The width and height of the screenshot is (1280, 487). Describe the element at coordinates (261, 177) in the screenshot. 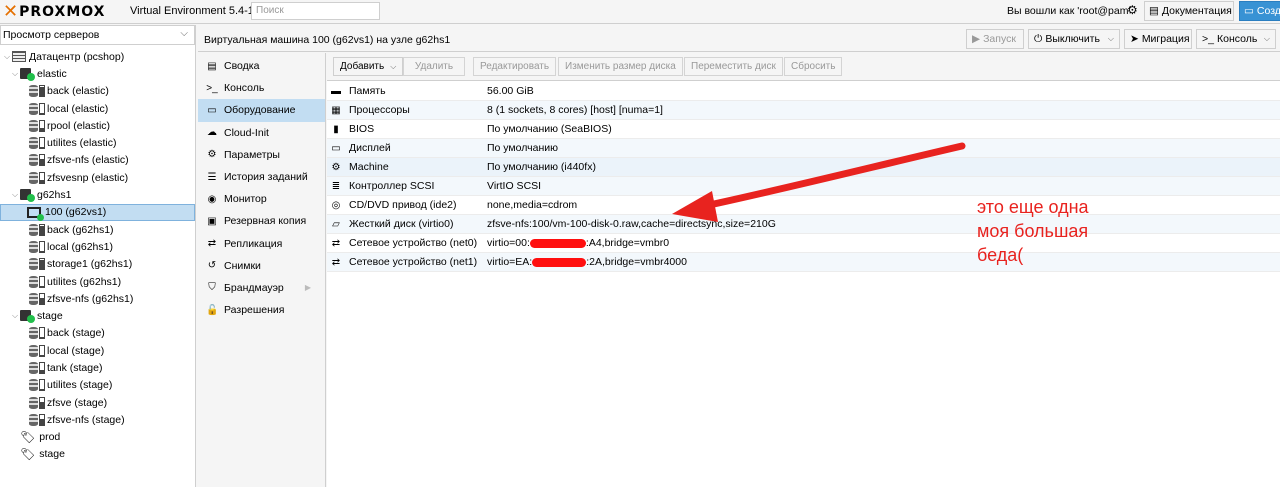

I see `nav-item: ☰ История заданий` at that location.